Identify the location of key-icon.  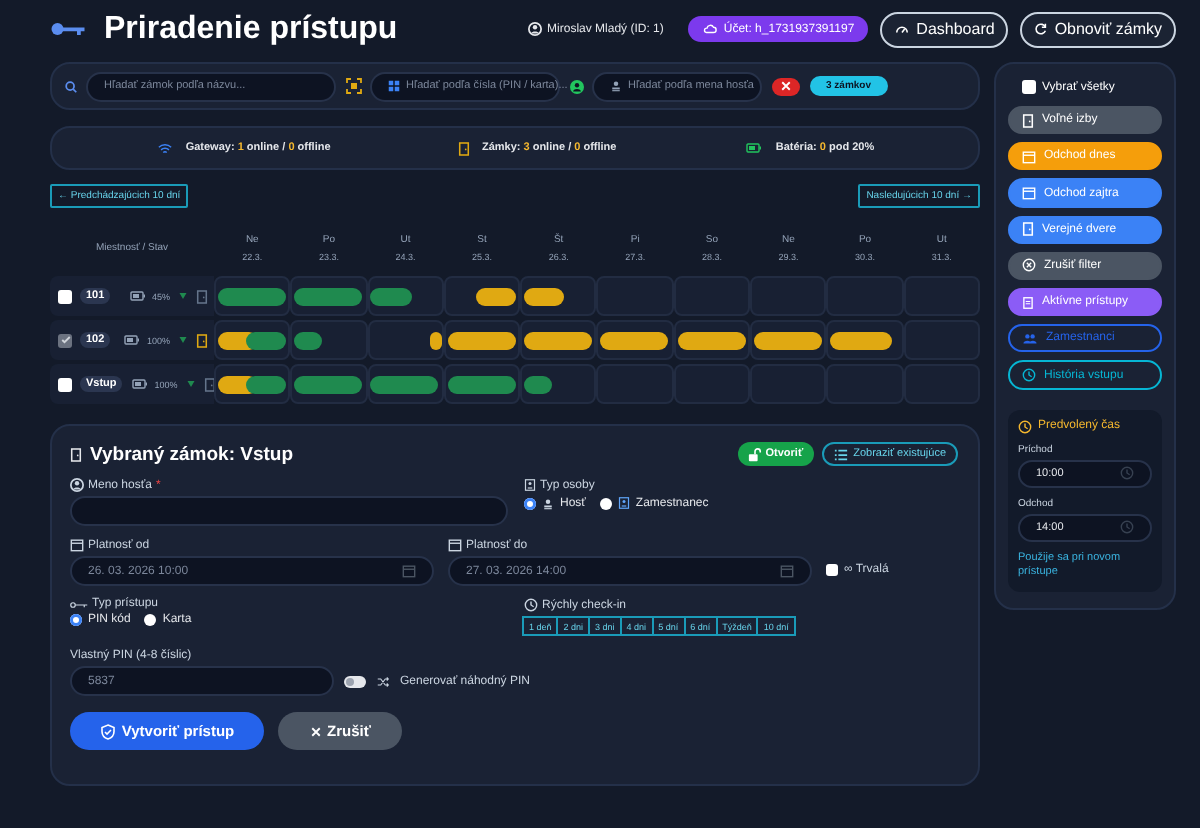
(79, 604).